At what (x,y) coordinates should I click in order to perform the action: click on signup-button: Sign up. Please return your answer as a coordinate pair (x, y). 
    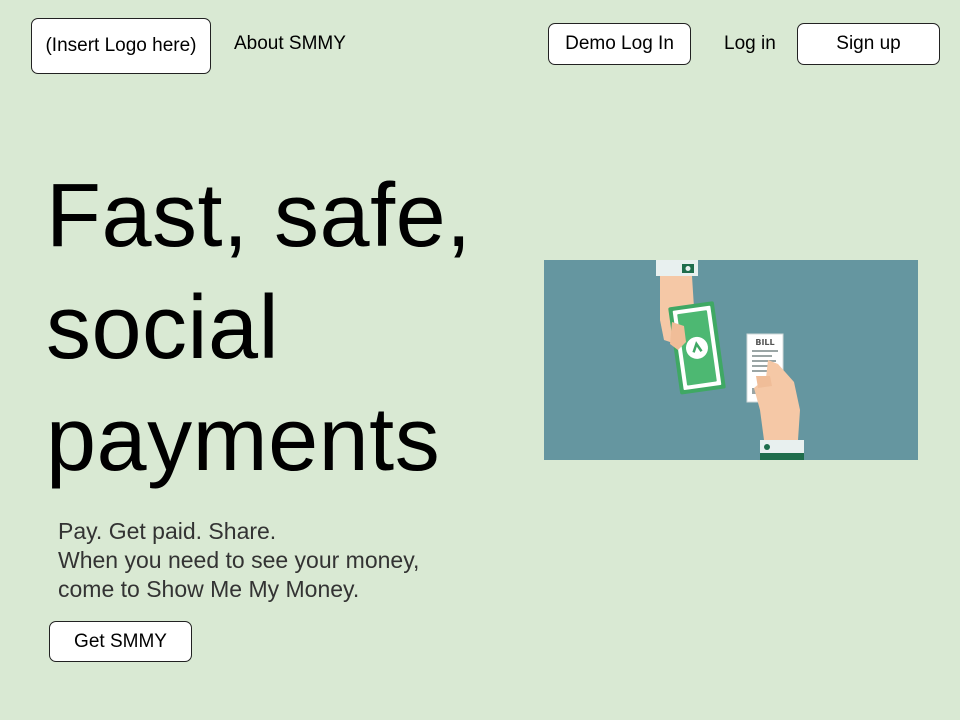
    Looking at the image, I should click on (868, 44).